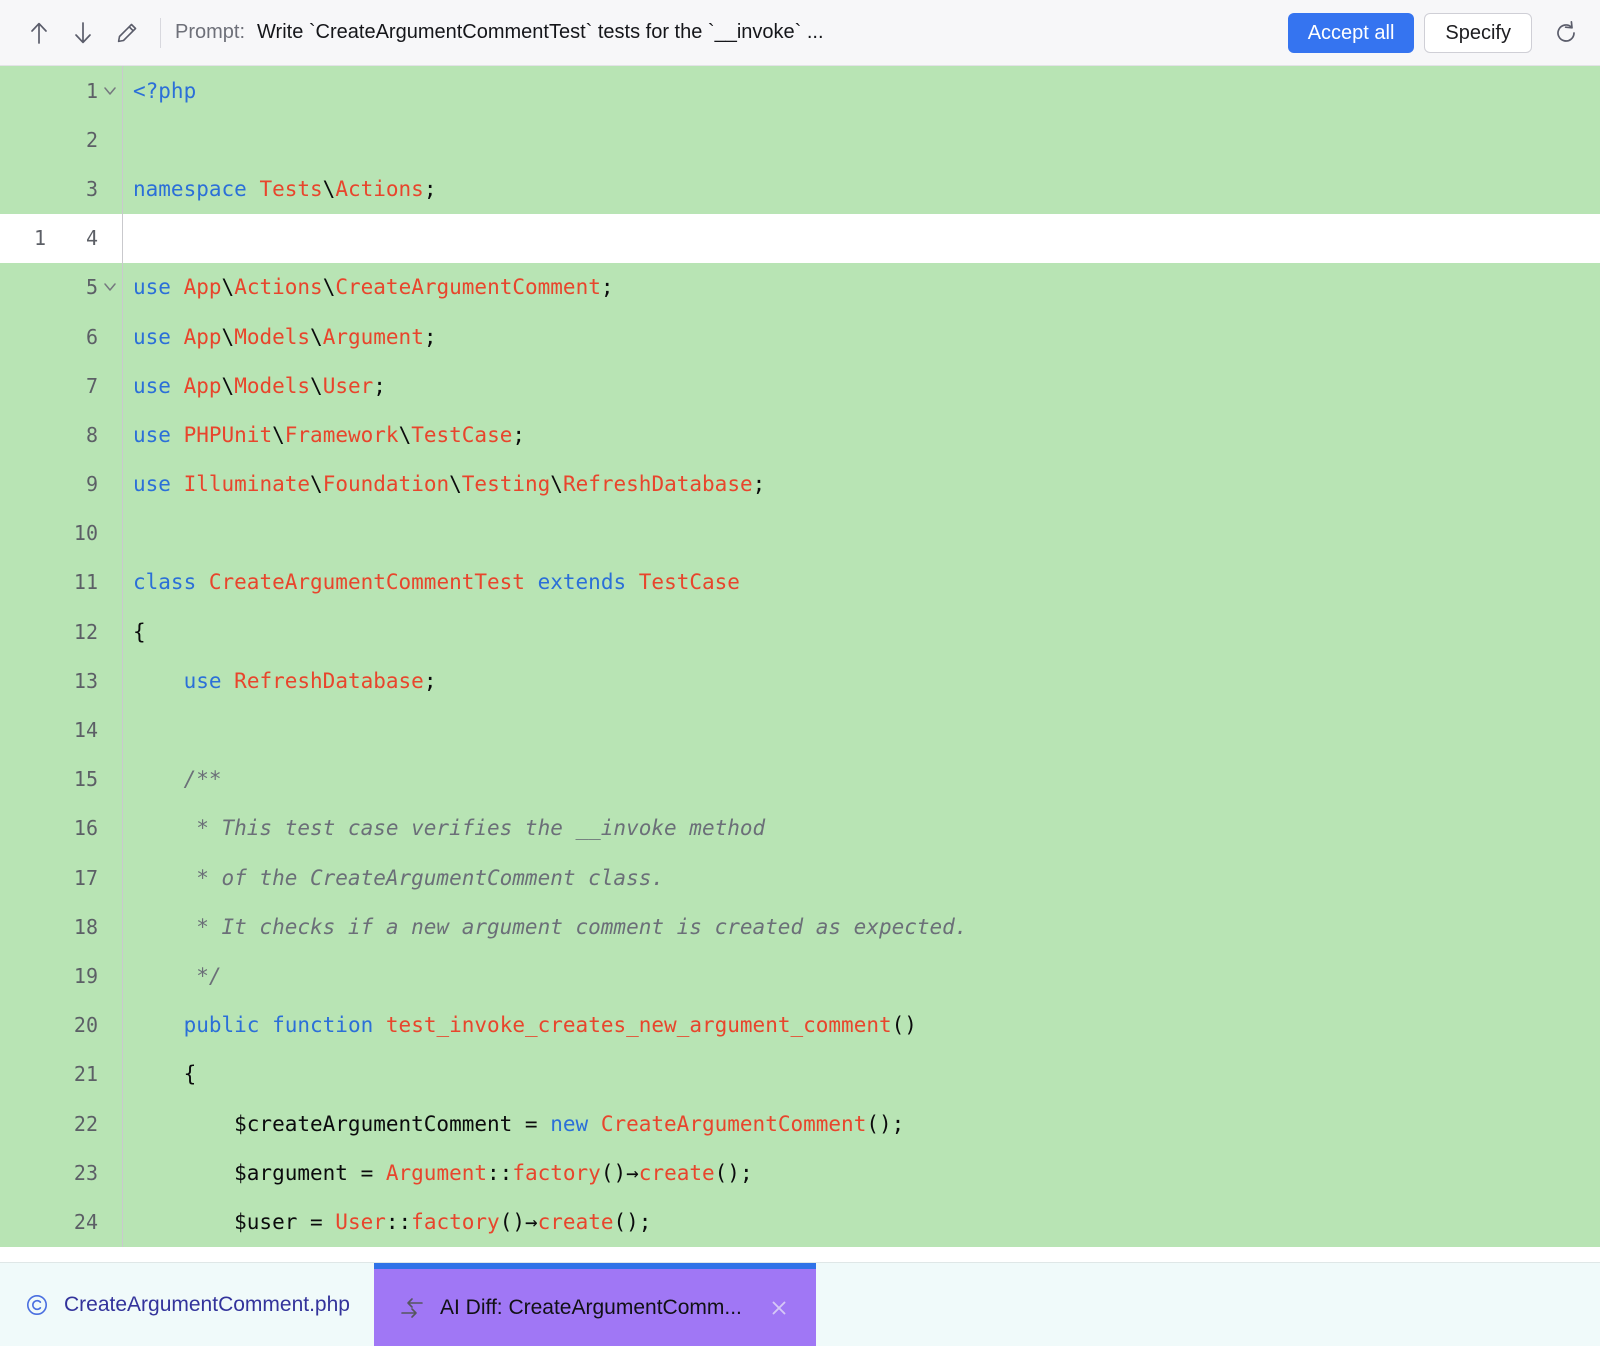 The image size is (1600, 1346). I want to click on diff-line-added: 21 {, so click(800, 1074).